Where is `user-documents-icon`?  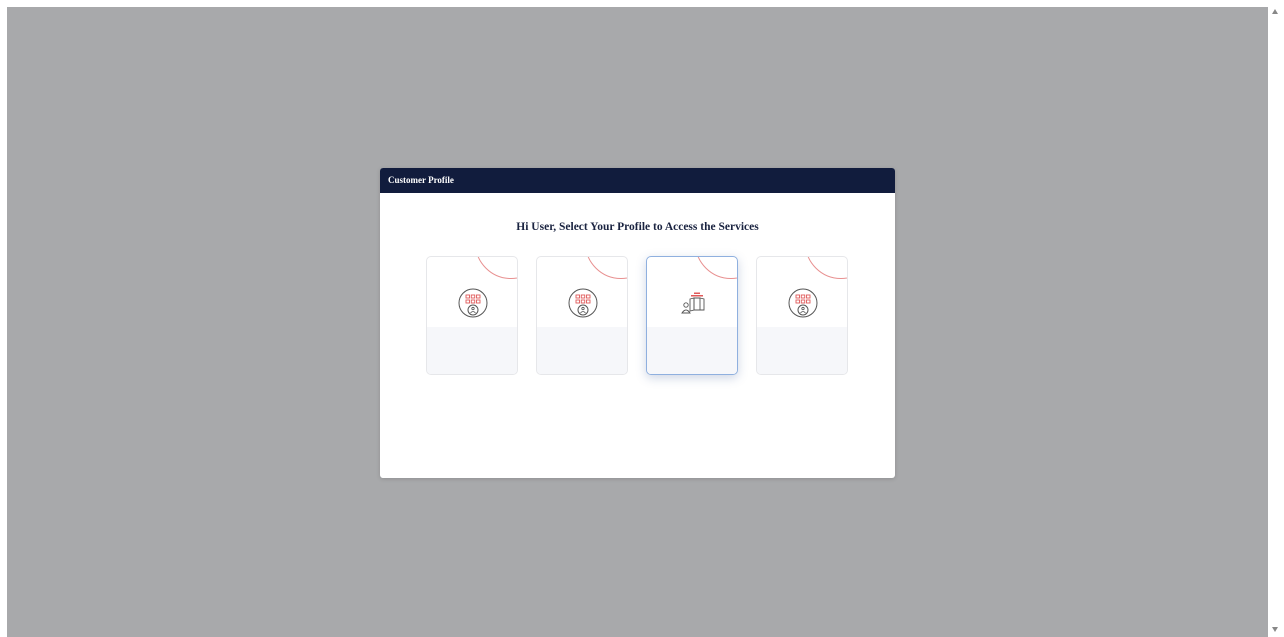
user-documents-icon is located at coordinates (693, 303).